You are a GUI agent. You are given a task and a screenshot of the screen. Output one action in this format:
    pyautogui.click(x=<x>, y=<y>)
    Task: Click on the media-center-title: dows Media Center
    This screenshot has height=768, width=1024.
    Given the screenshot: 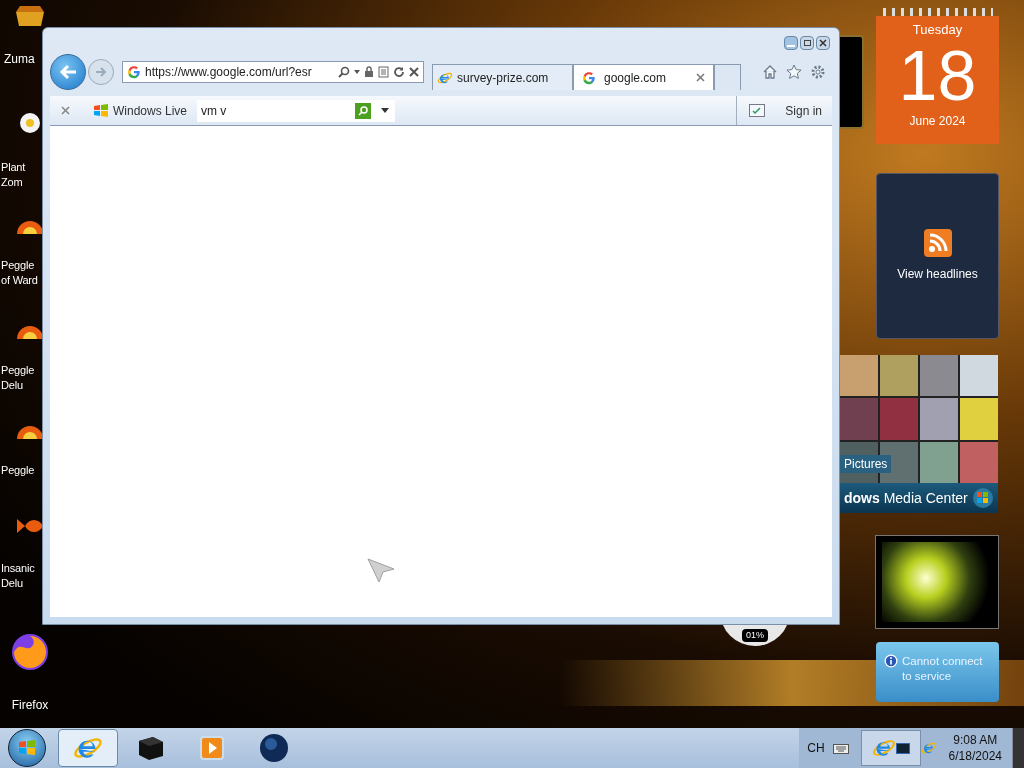 What is the action you would take?
    pyautogui.click(x=906, y=498)
    